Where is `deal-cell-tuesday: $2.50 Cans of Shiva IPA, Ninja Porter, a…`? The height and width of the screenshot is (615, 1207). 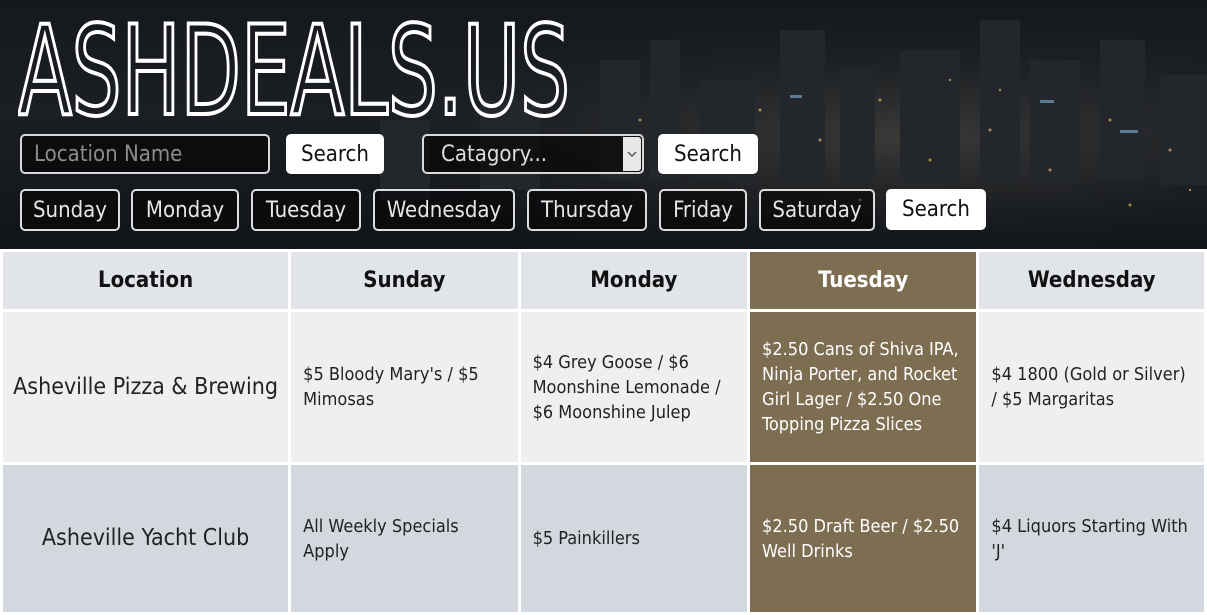
deal-cell-tuesday: $2.50 Cans of Shiva IPA, Ninja Porter, a… is located at coordinates (863, 387).